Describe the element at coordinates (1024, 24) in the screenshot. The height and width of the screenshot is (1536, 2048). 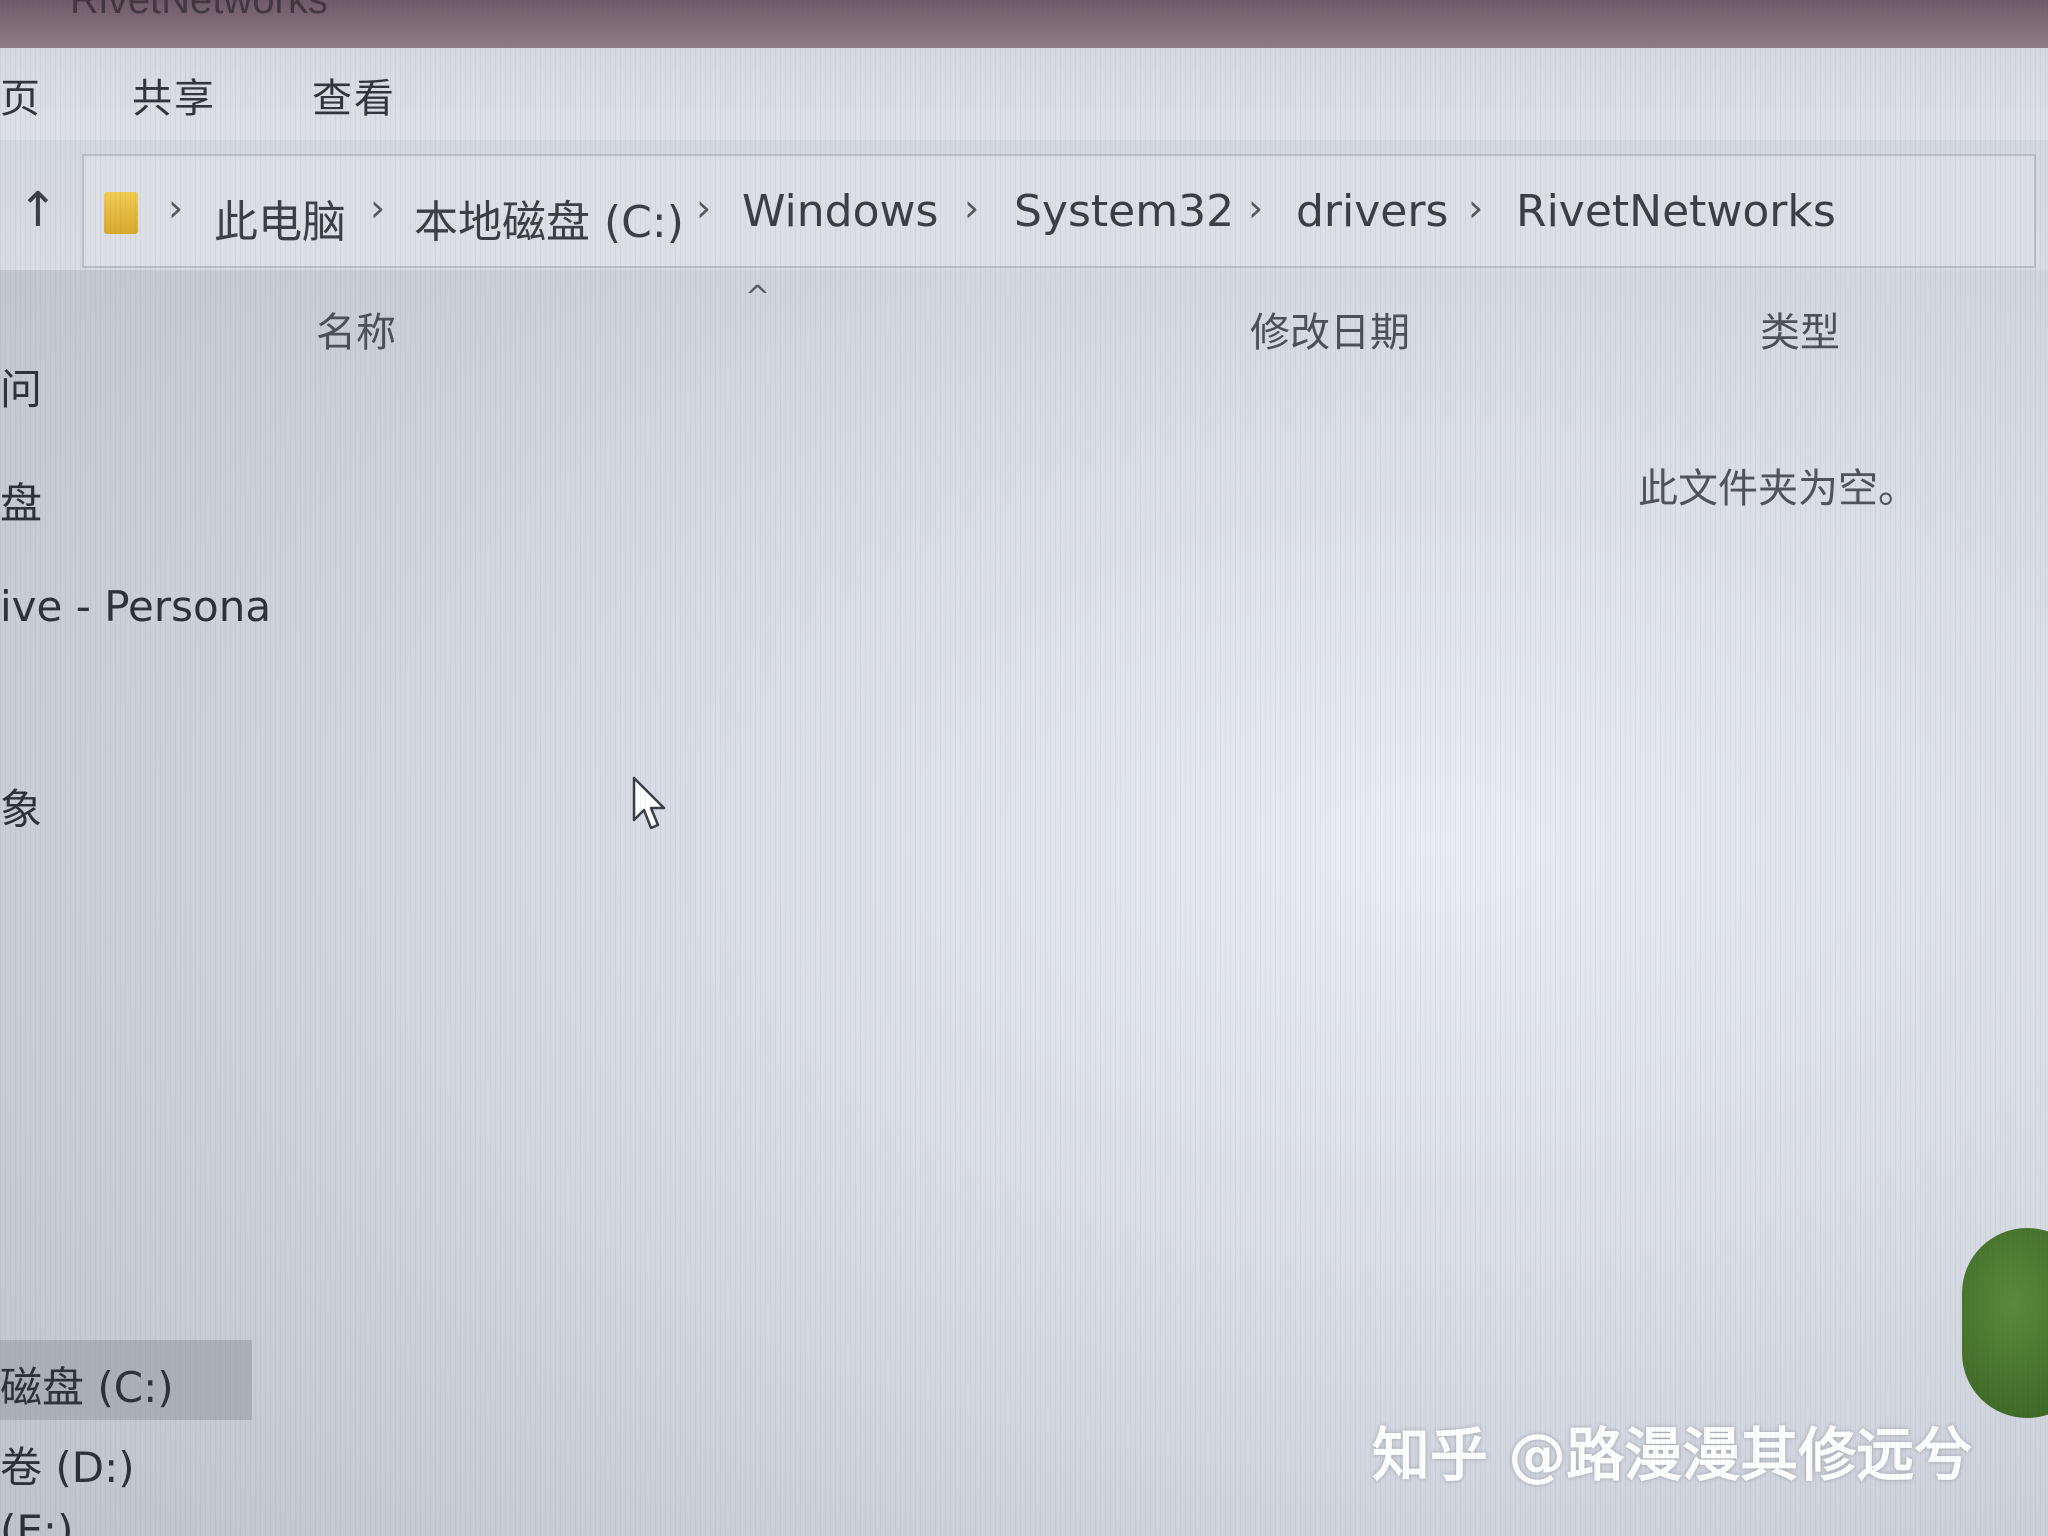
I see `title-bar: RivetNetworks` at that location.